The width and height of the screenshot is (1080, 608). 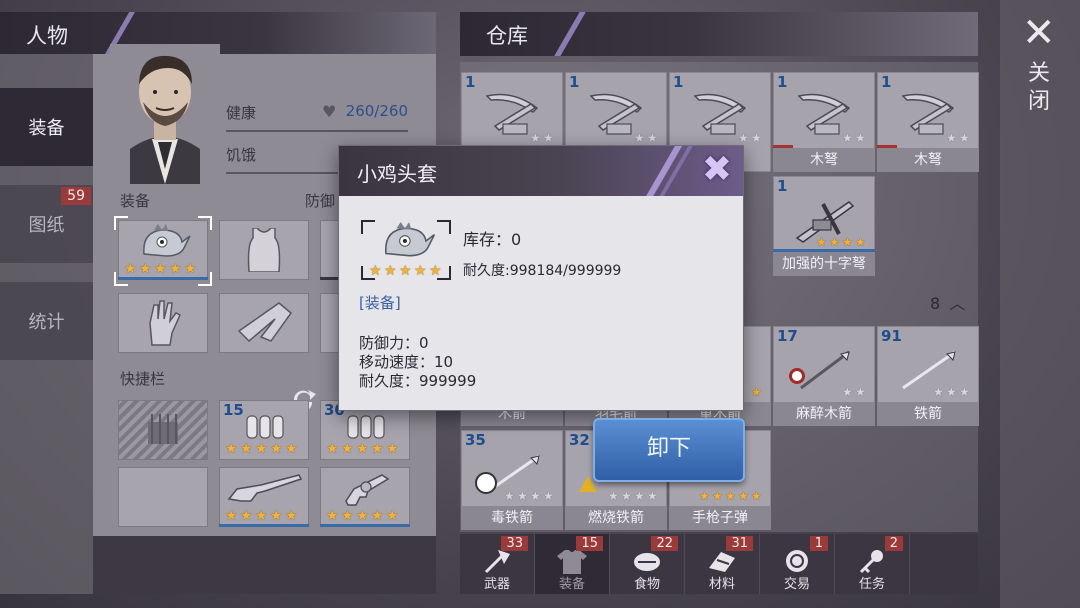 I want to click on equip-slot-legs, so click(x=264, y=323).